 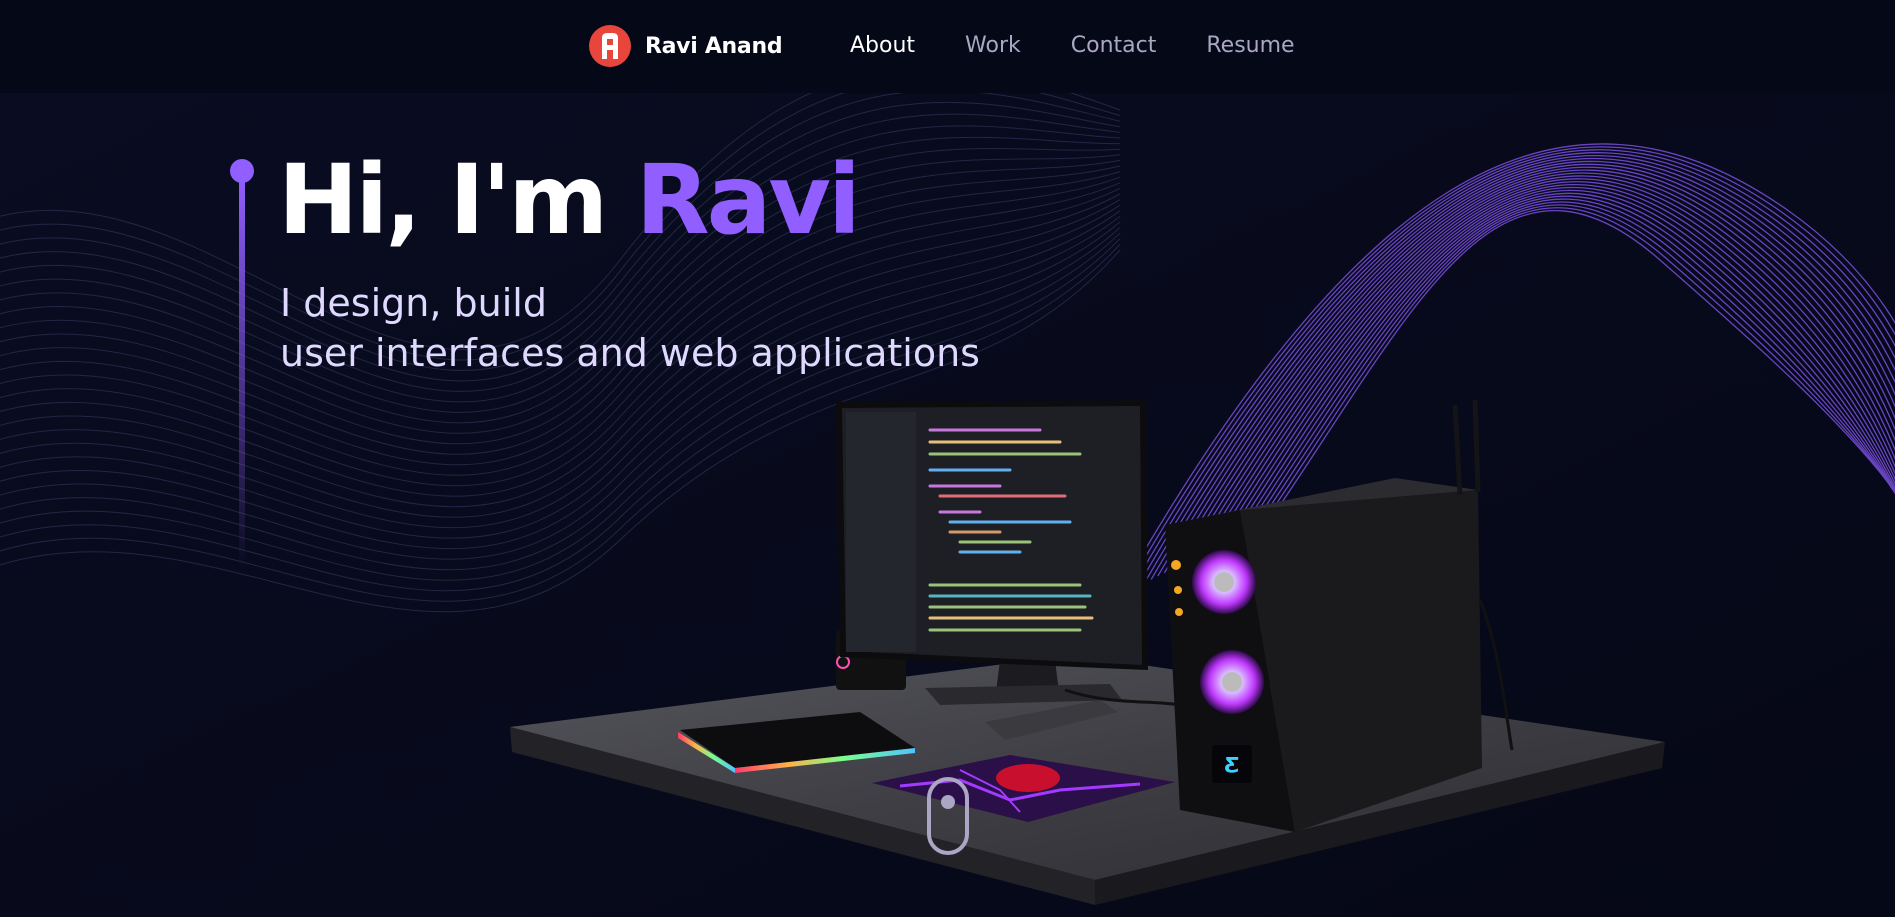 I want to click on brand-logo-icon, so click(x=610, y=46).